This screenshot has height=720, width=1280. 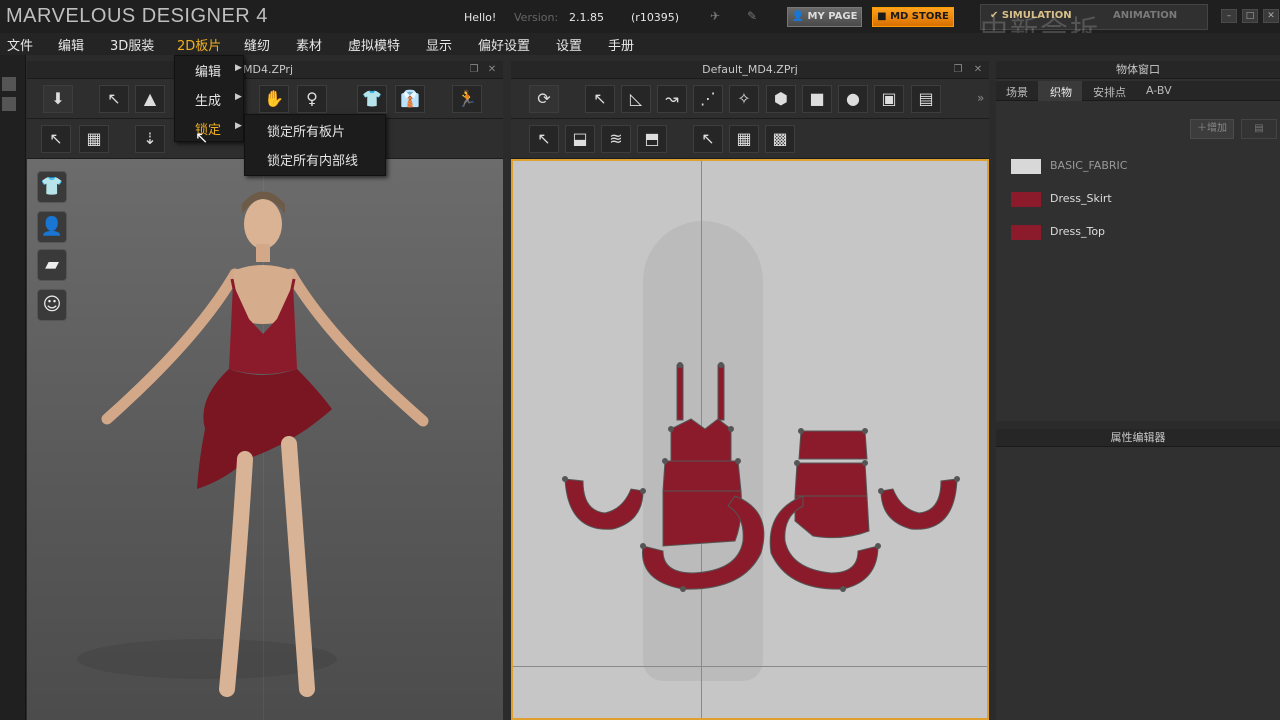 What do you see at coordinates (257, 44) in the screenshot?
I see `menu-sewing: 缝纫` at bounding box center [257, 44].